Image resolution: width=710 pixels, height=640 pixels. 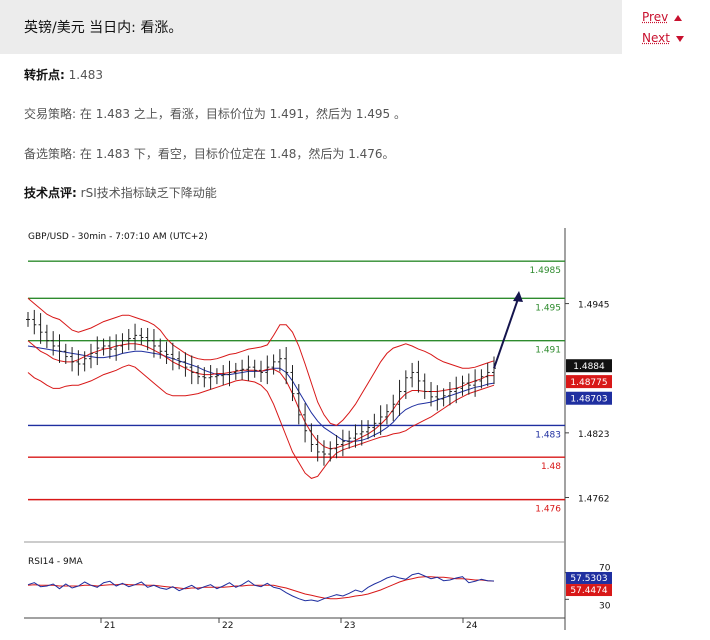 What do you see at coordinates (605, 606) in the screenshot?
I see `rsi-tick-label: 30` at bounding box center [605, 606].